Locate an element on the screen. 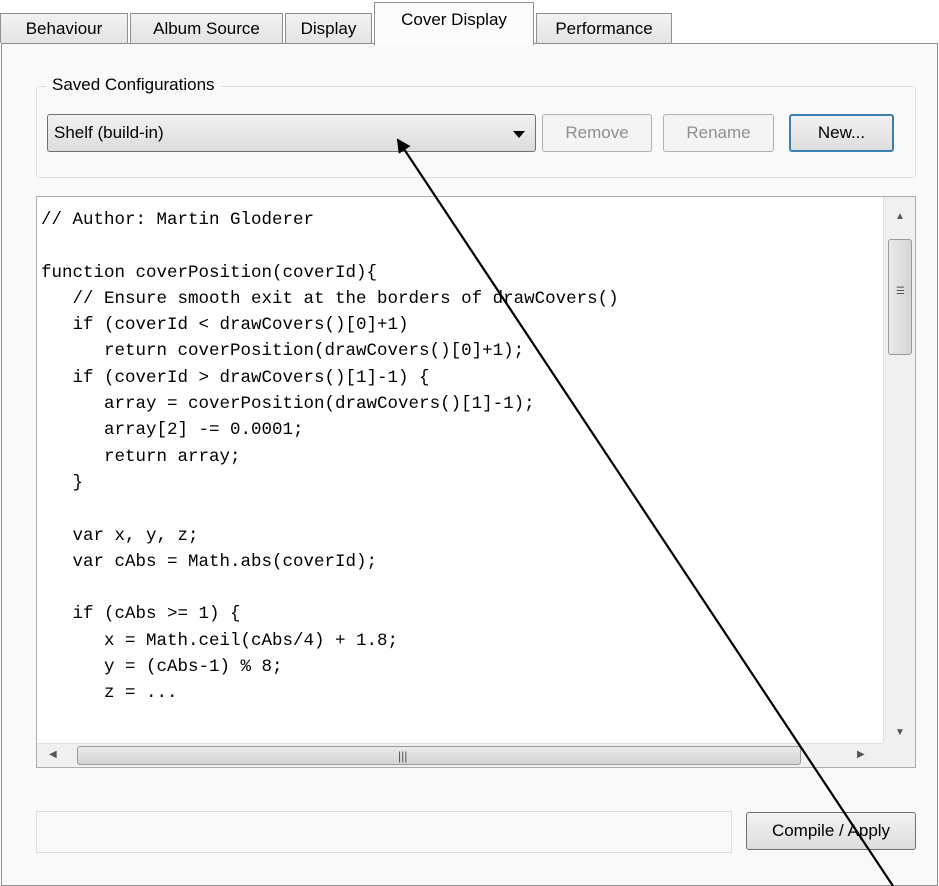 This screenshot has height=886, width=939. arrow-down-icon: ▼ is located at coordinates (900, 732).